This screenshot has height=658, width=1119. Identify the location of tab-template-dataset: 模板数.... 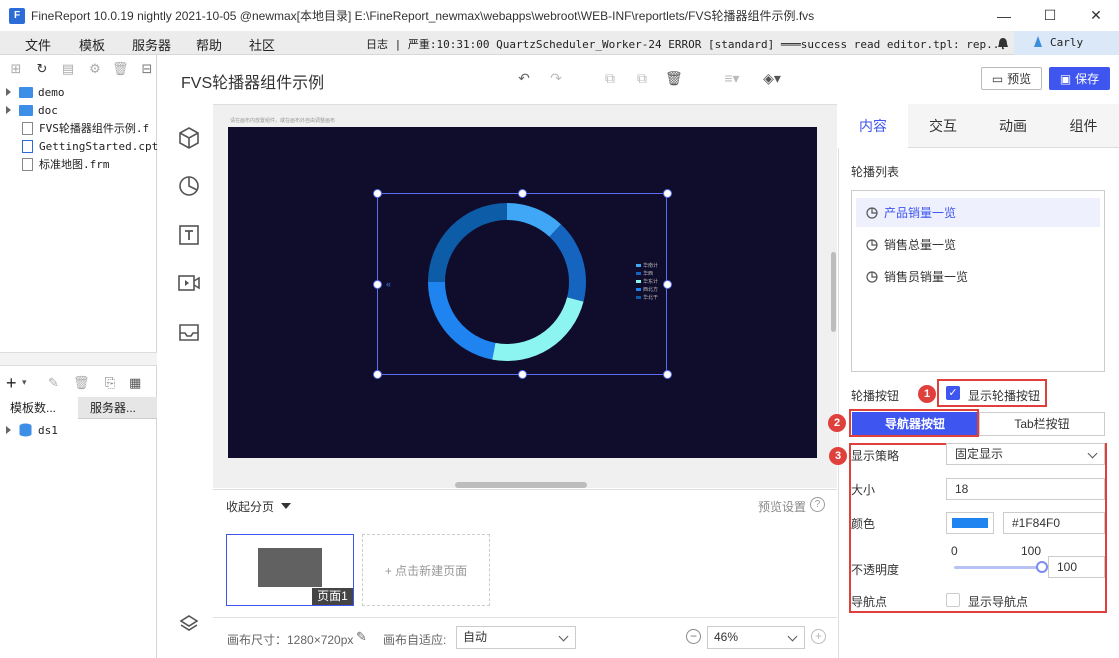
(39, 408).